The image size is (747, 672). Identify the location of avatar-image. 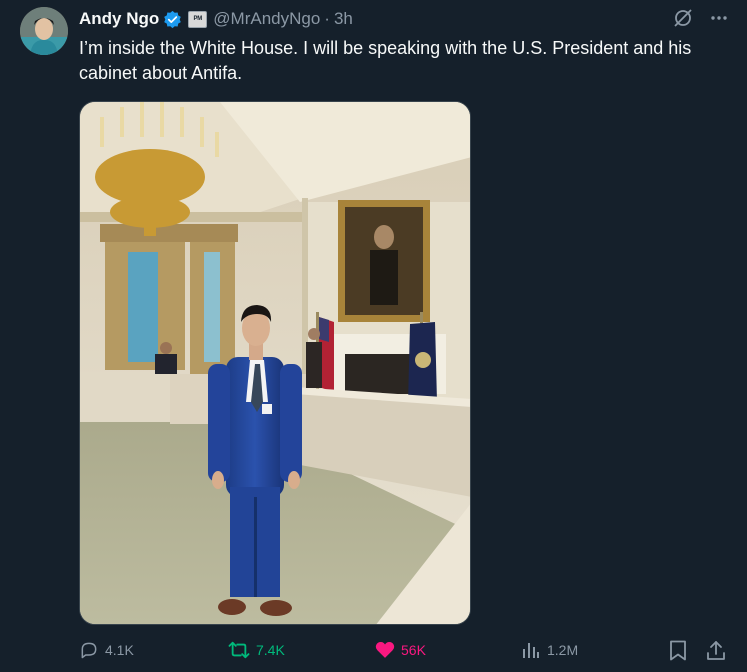
(44, 31).